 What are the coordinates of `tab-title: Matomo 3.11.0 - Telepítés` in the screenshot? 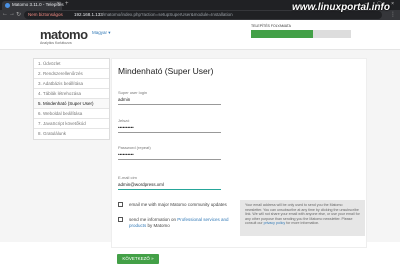 It's located at (38, 4).